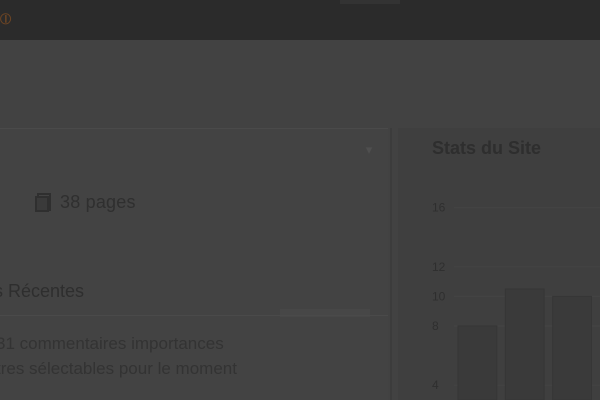 Image resolution: width=600 pixels, height=400 pixels. Describe the element at coordinates (439, 267) in the screenshot. I see `chart-ytick-label: 12` at that location.